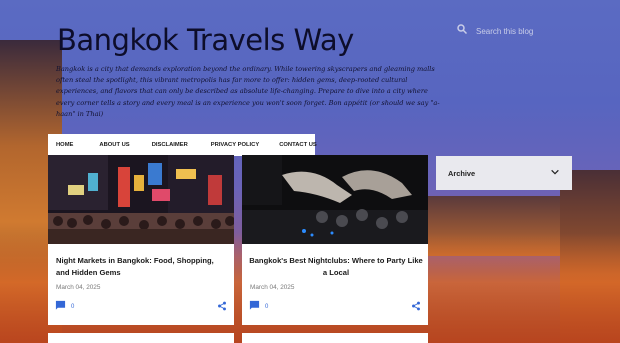 Image resolution: width=620 pixels, height=343 pixels. What do you see at coordinates (298, 145) in the screenshot?
I see `nav-contact-us: Contact Us` at bounding box center [298, 145].